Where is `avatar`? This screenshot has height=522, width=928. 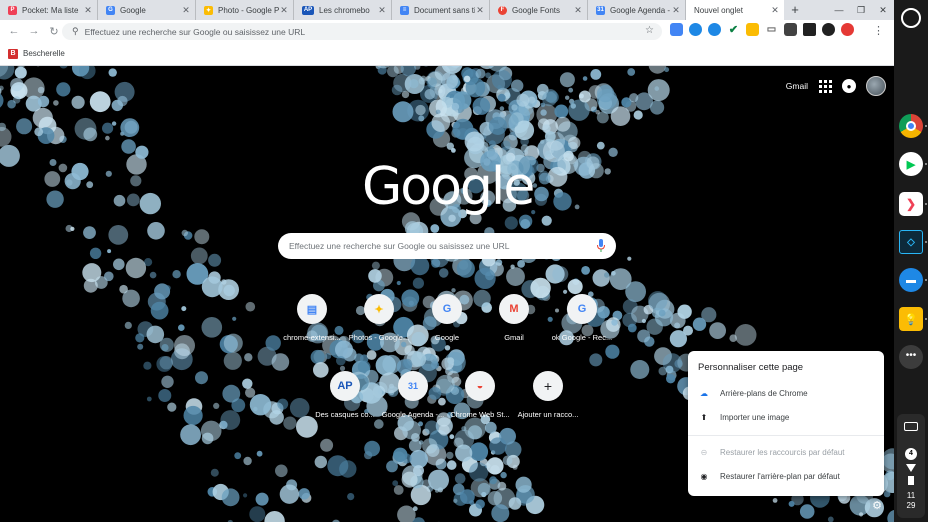 avatar is located at coordinates (876, 86).